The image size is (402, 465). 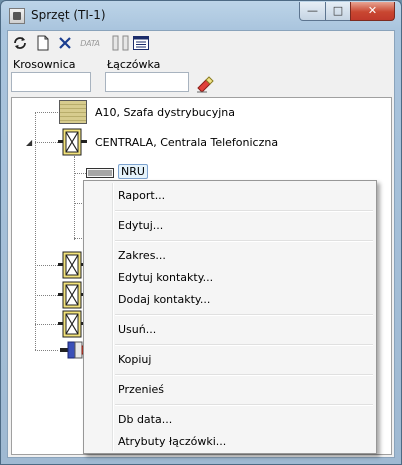 I want to click on refresh-icon, so click(x=20, y=43).